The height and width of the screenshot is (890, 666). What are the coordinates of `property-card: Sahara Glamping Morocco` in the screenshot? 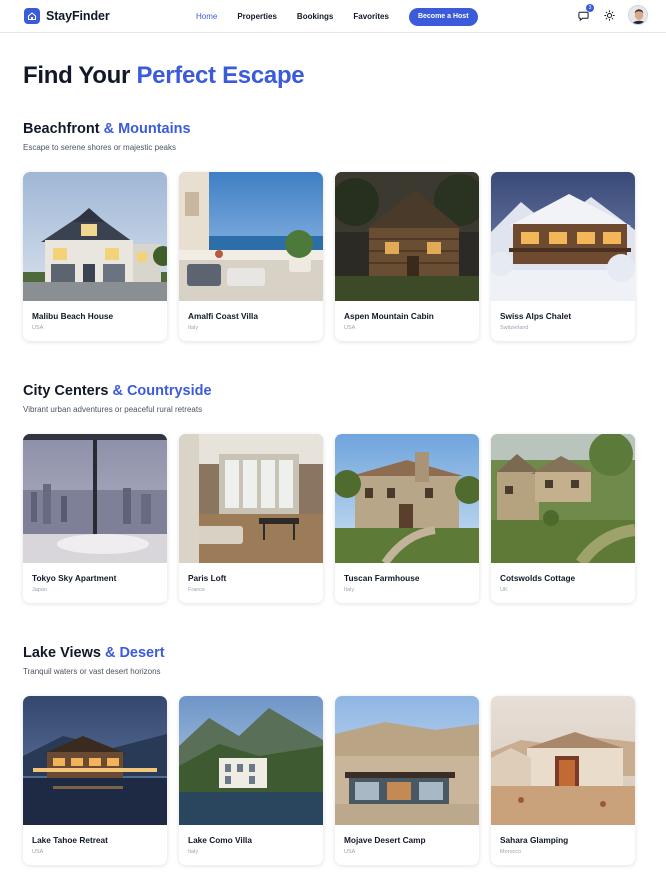 It's located at (563, 780).